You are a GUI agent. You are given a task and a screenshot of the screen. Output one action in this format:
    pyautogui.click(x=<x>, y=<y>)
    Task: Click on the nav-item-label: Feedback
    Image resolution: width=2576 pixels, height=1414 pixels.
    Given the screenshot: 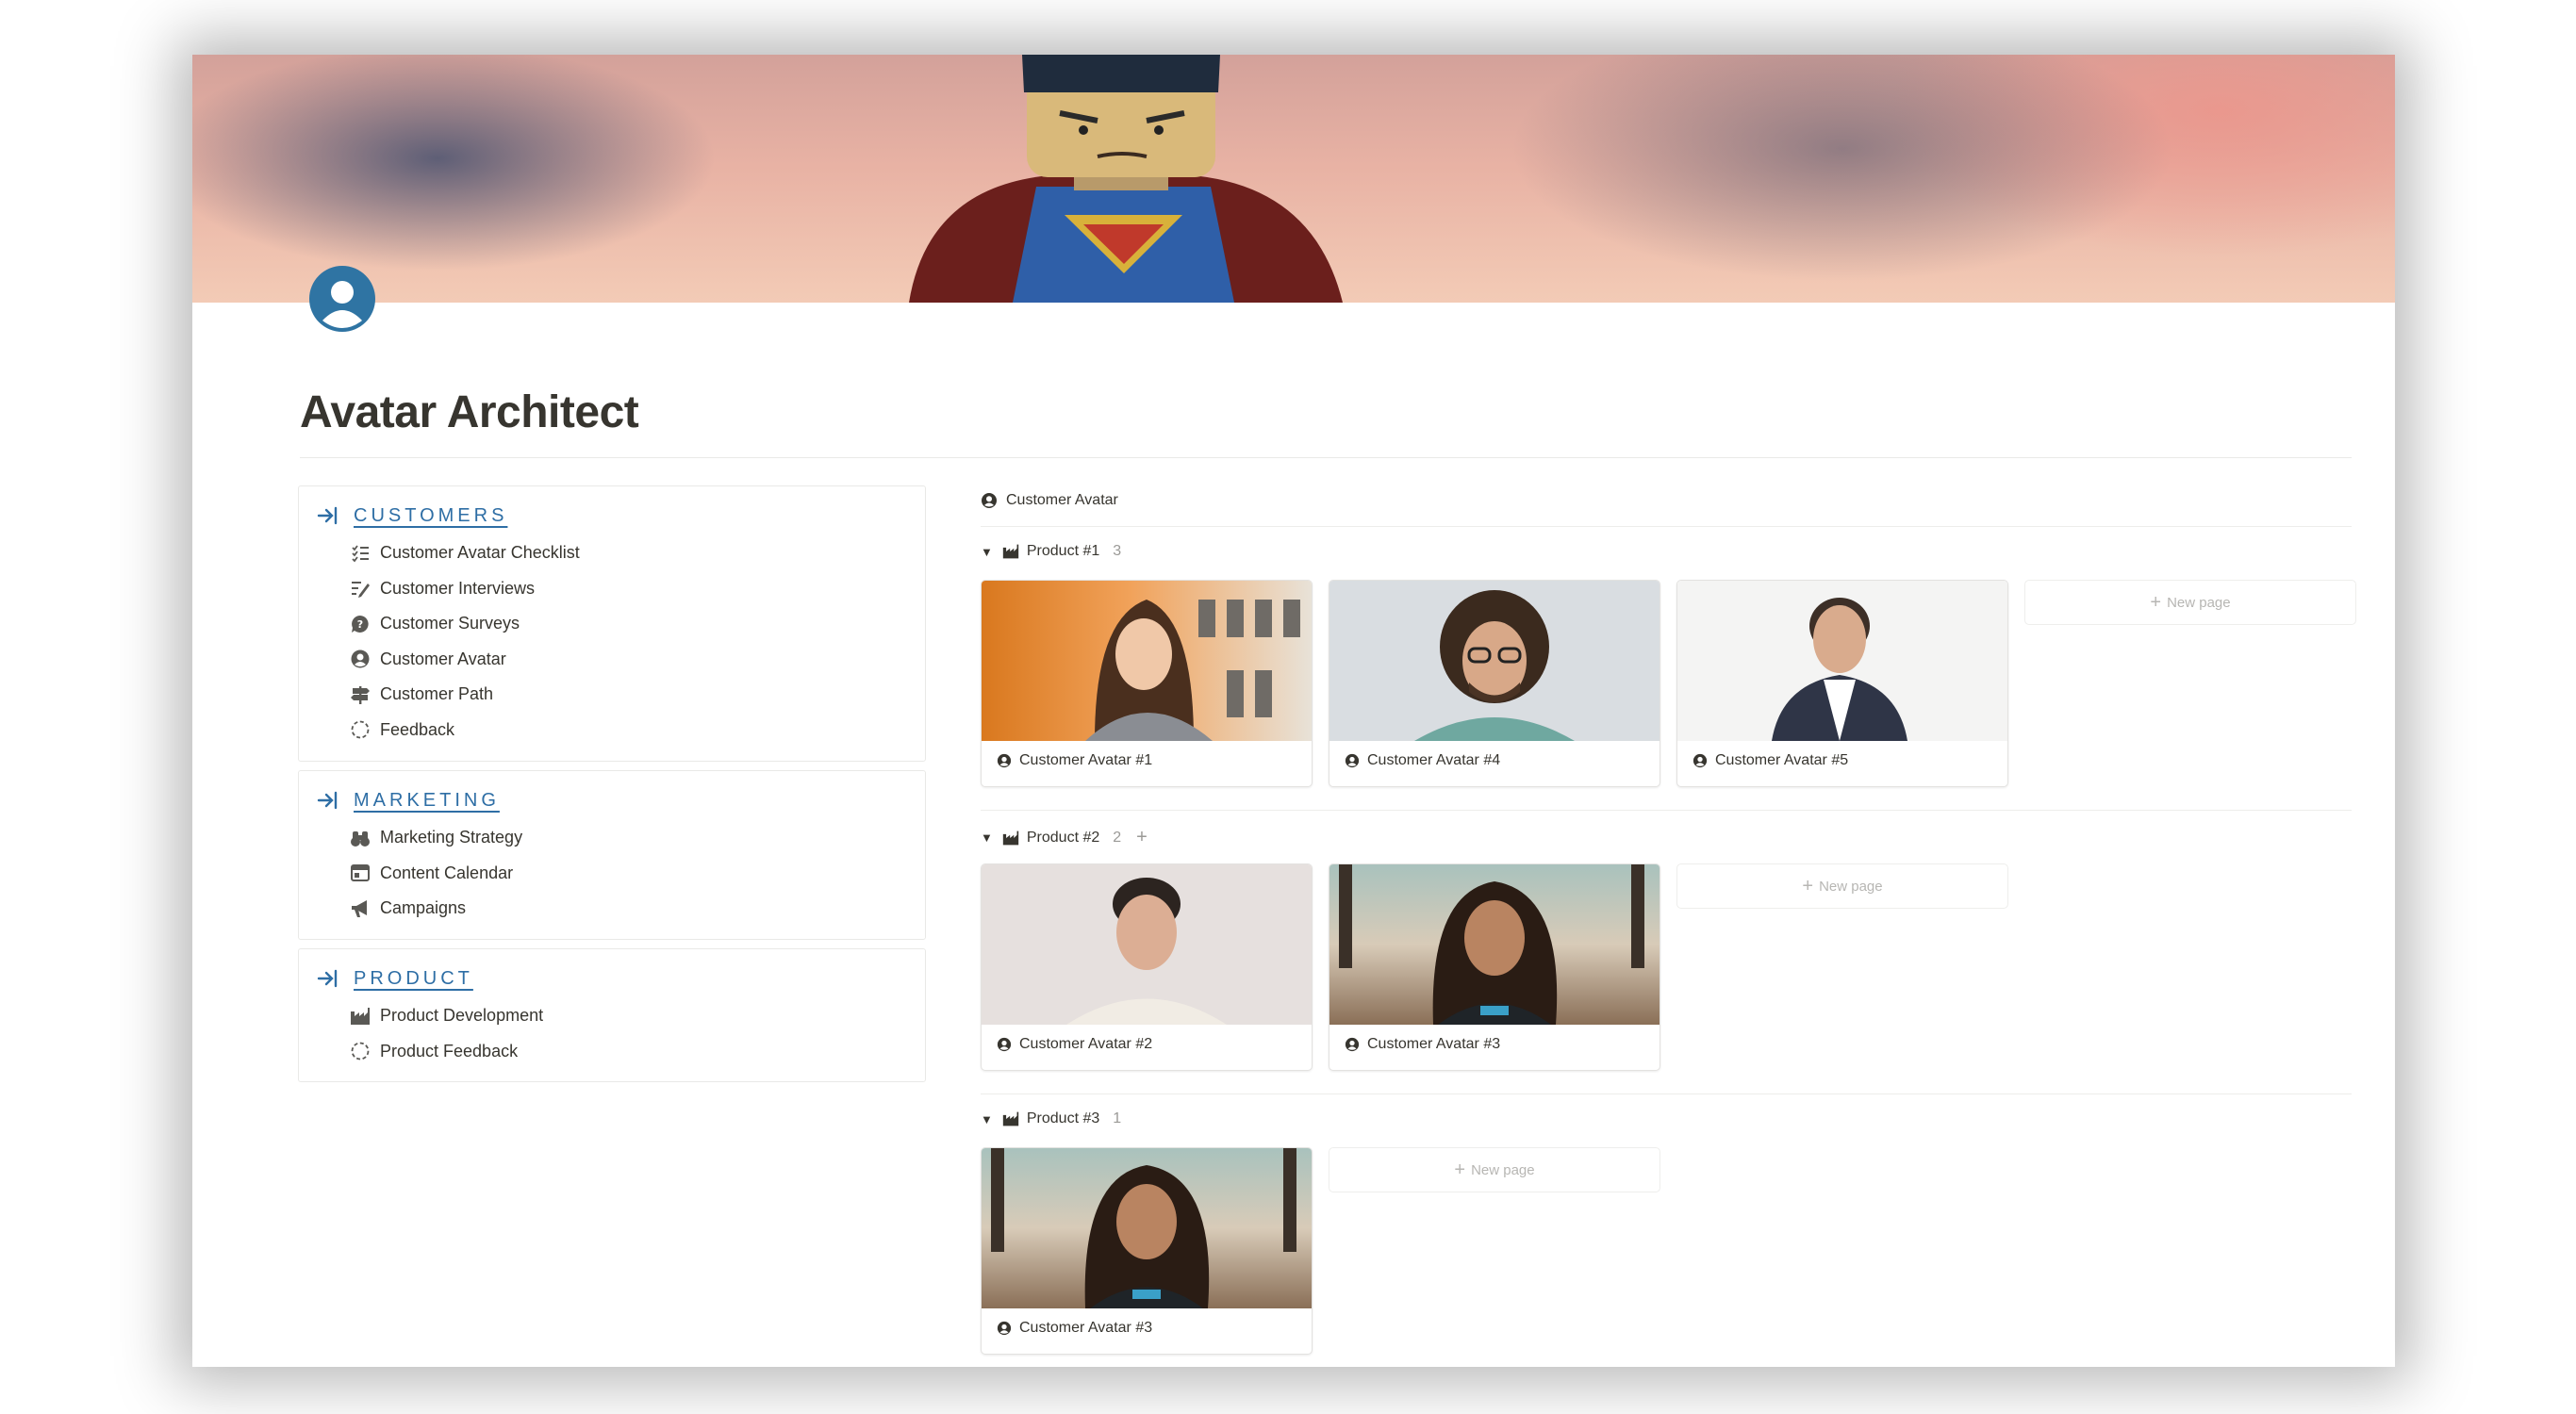 What is the action you would take?
    pyautogui.click(x=417, y=729)
    